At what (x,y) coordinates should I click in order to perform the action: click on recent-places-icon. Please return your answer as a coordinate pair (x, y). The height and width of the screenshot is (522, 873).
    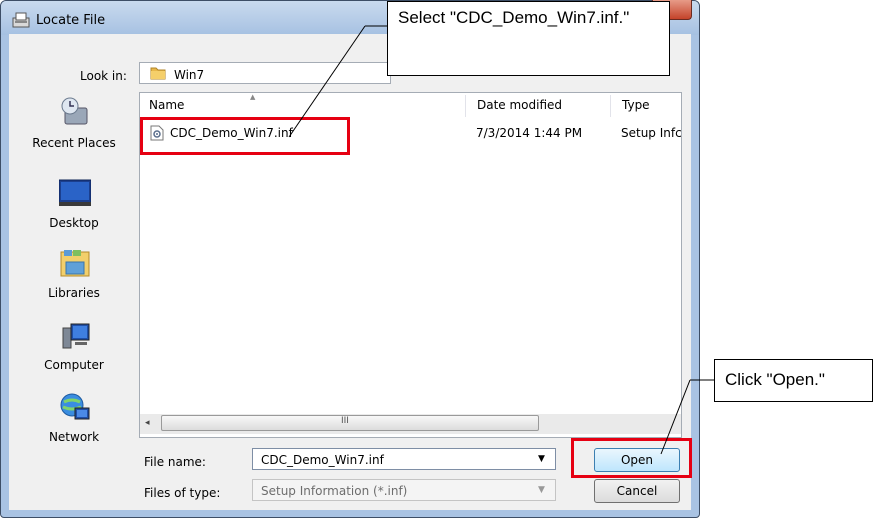
    Looking at the image, I should click on (74, 111).